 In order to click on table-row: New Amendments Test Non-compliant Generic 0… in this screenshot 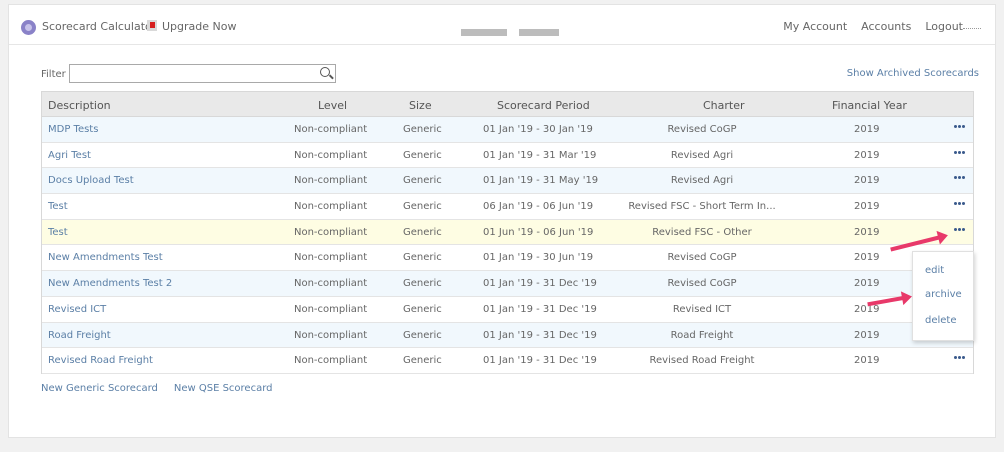, I will do `click(507, 258)`.